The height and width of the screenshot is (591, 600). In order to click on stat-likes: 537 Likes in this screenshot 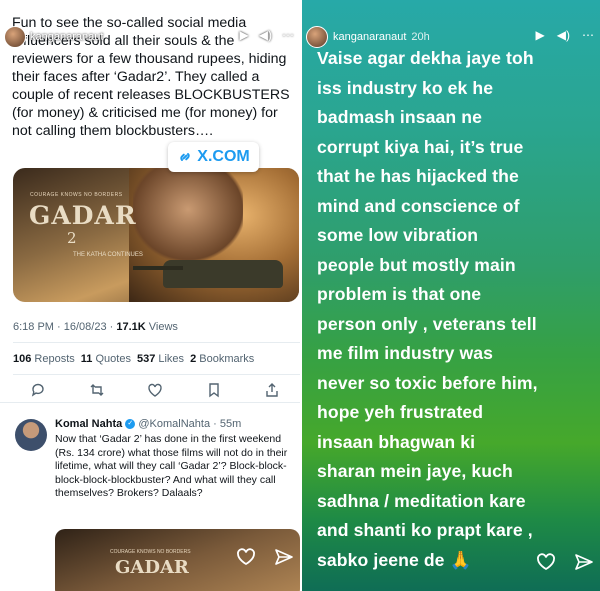, I will do `click(160, 359)`.